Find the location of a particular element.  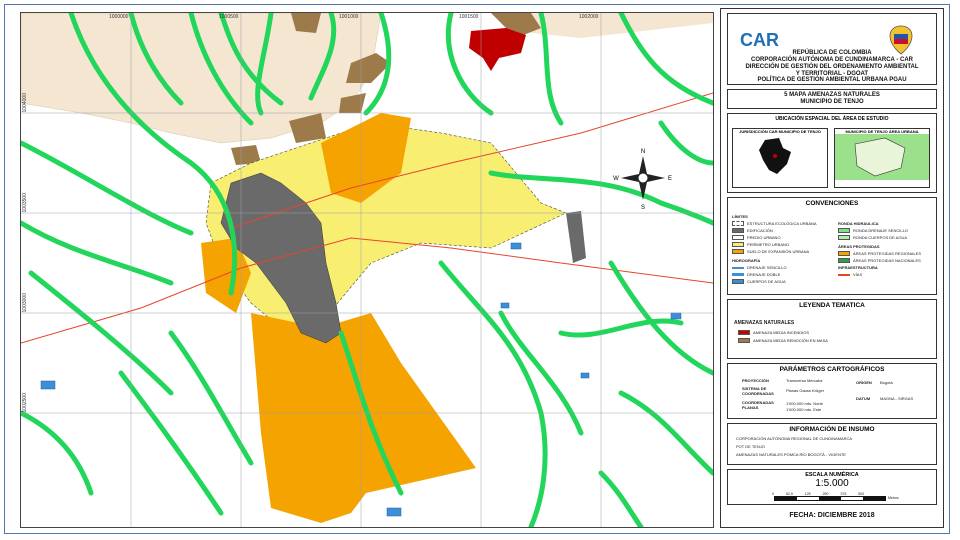

location-inset-jurisdiction: JURISDICCIÓN CAR MUNICIPIO DE TENJO is located at coordinates (780, 158).